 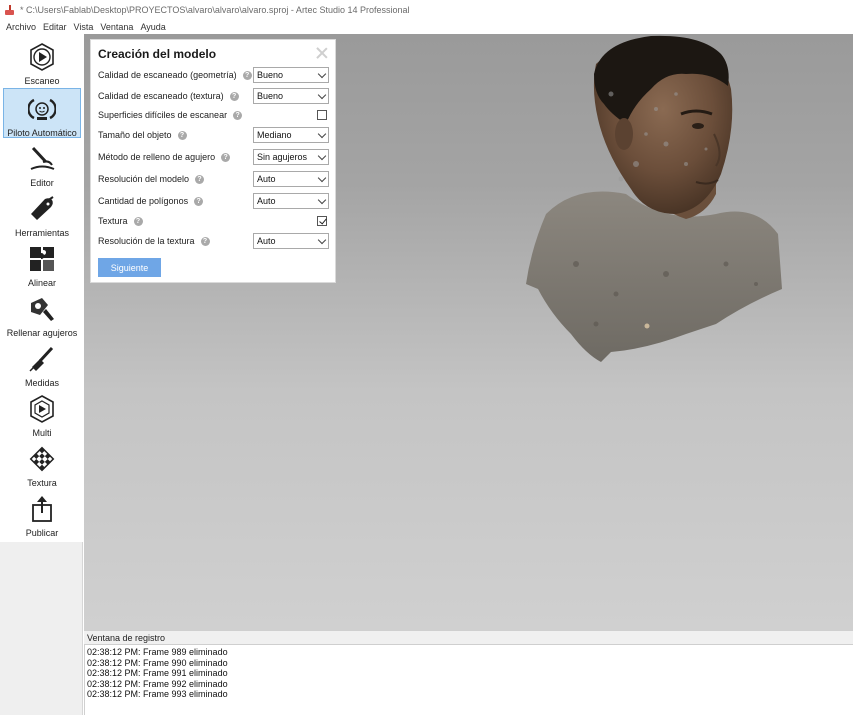 I want to click on align-icon, so click(x=42, y=258).